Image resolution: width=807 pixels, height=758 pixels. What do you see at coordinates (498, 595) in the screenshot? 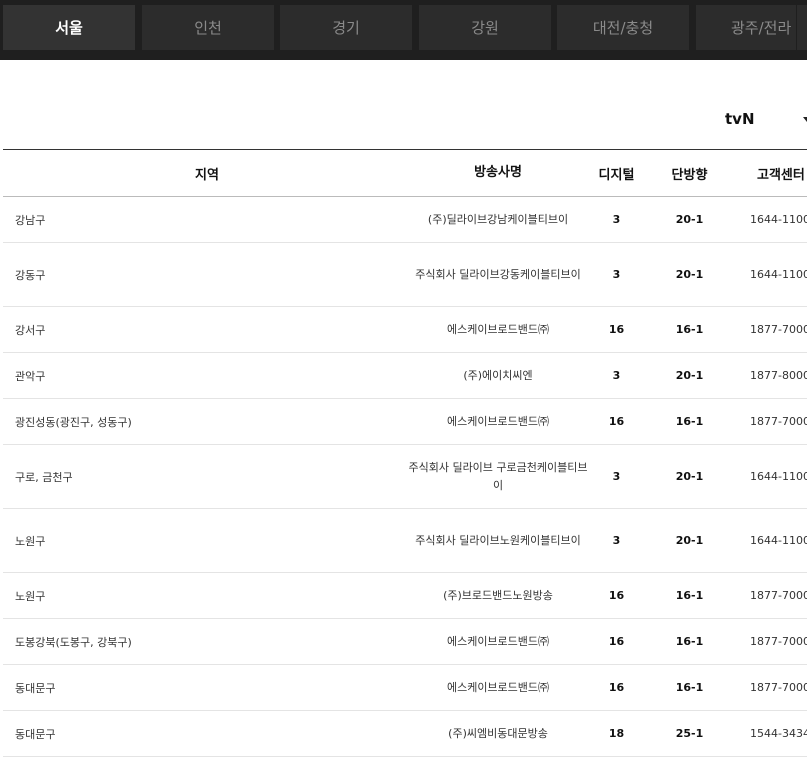
I see `cell-broadcaster: (주)브로드밴드노원방송` at bounding box center [498, 595].